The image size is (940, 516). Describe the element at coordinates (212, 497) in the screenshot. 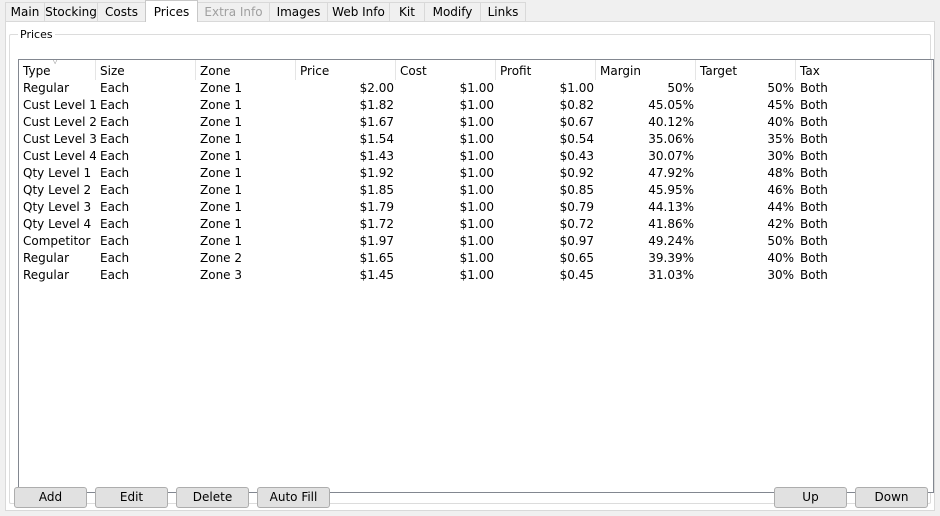

I see `delete-button: Delete` at that location.